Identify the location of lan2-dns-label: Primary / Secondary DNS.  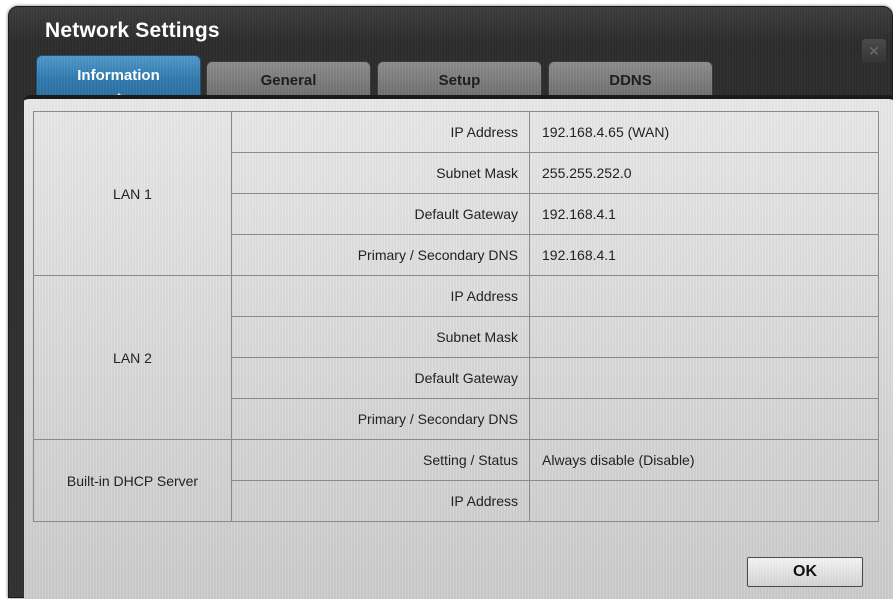
(380, 419).